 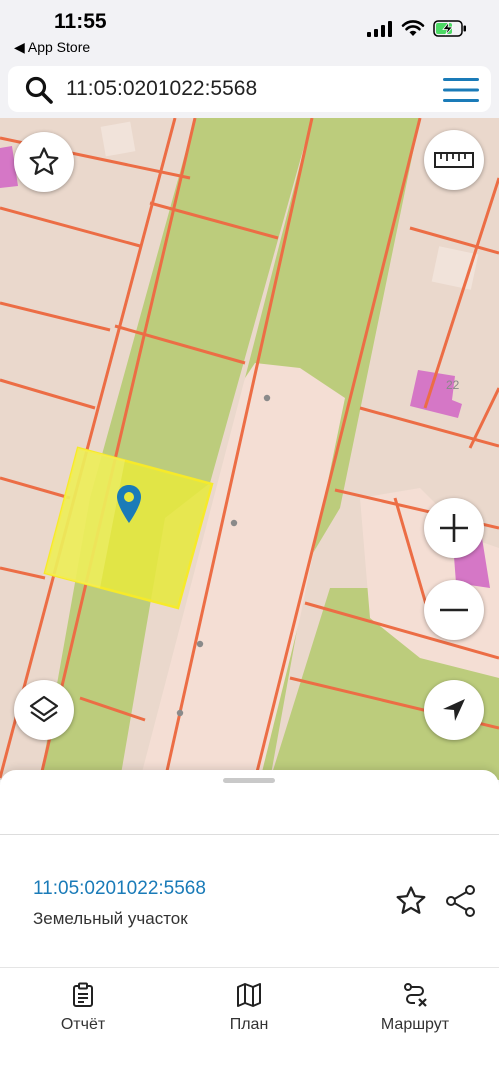 I want to click on search-bar, so click(x=249, y=89).